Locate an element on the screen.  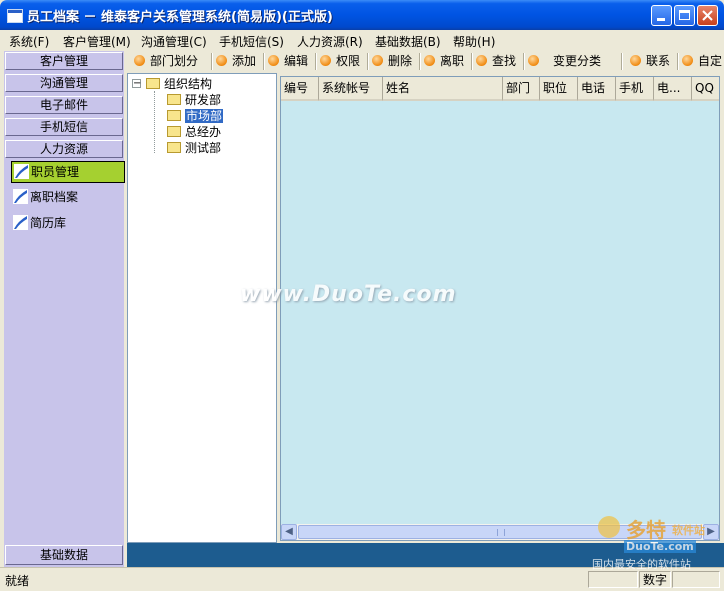
minimize-button is located at coordinates (661, 15).